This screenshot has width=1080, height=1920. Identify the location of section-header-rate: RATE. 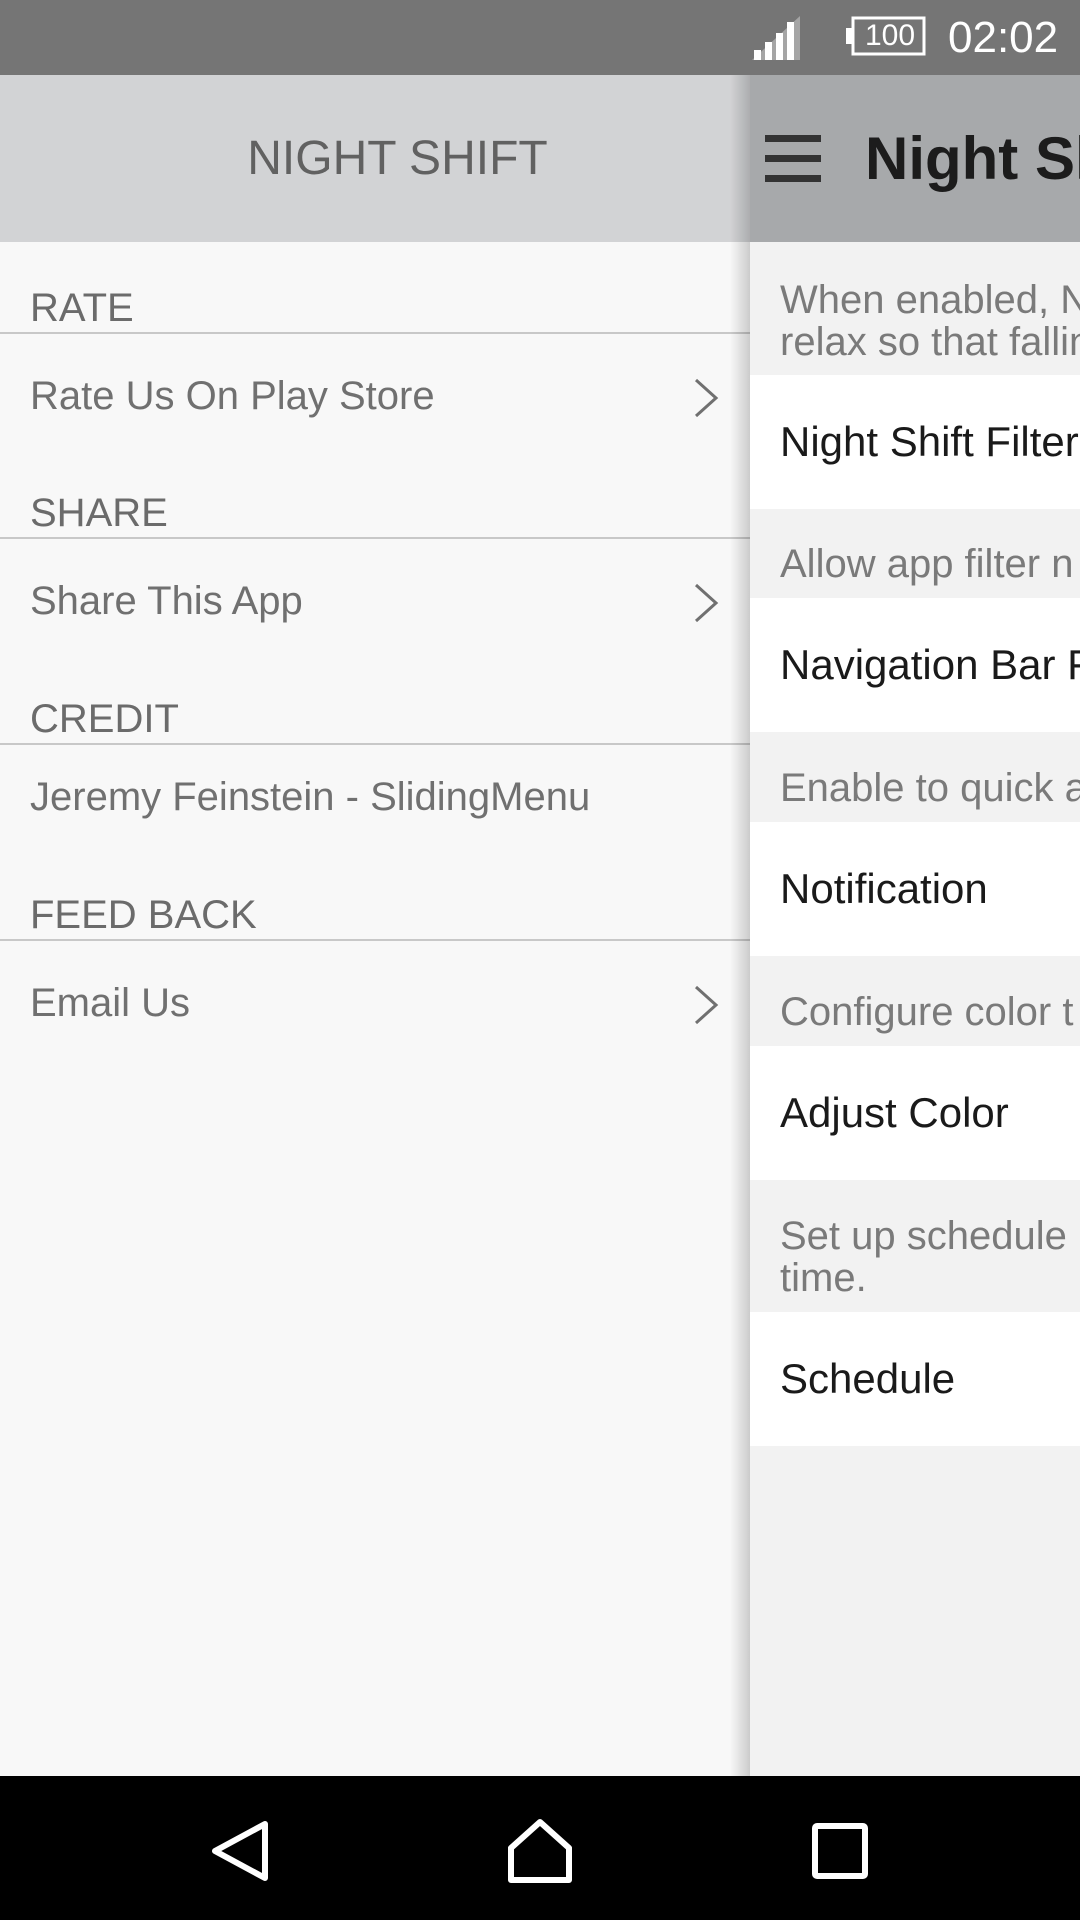
(82, 308).